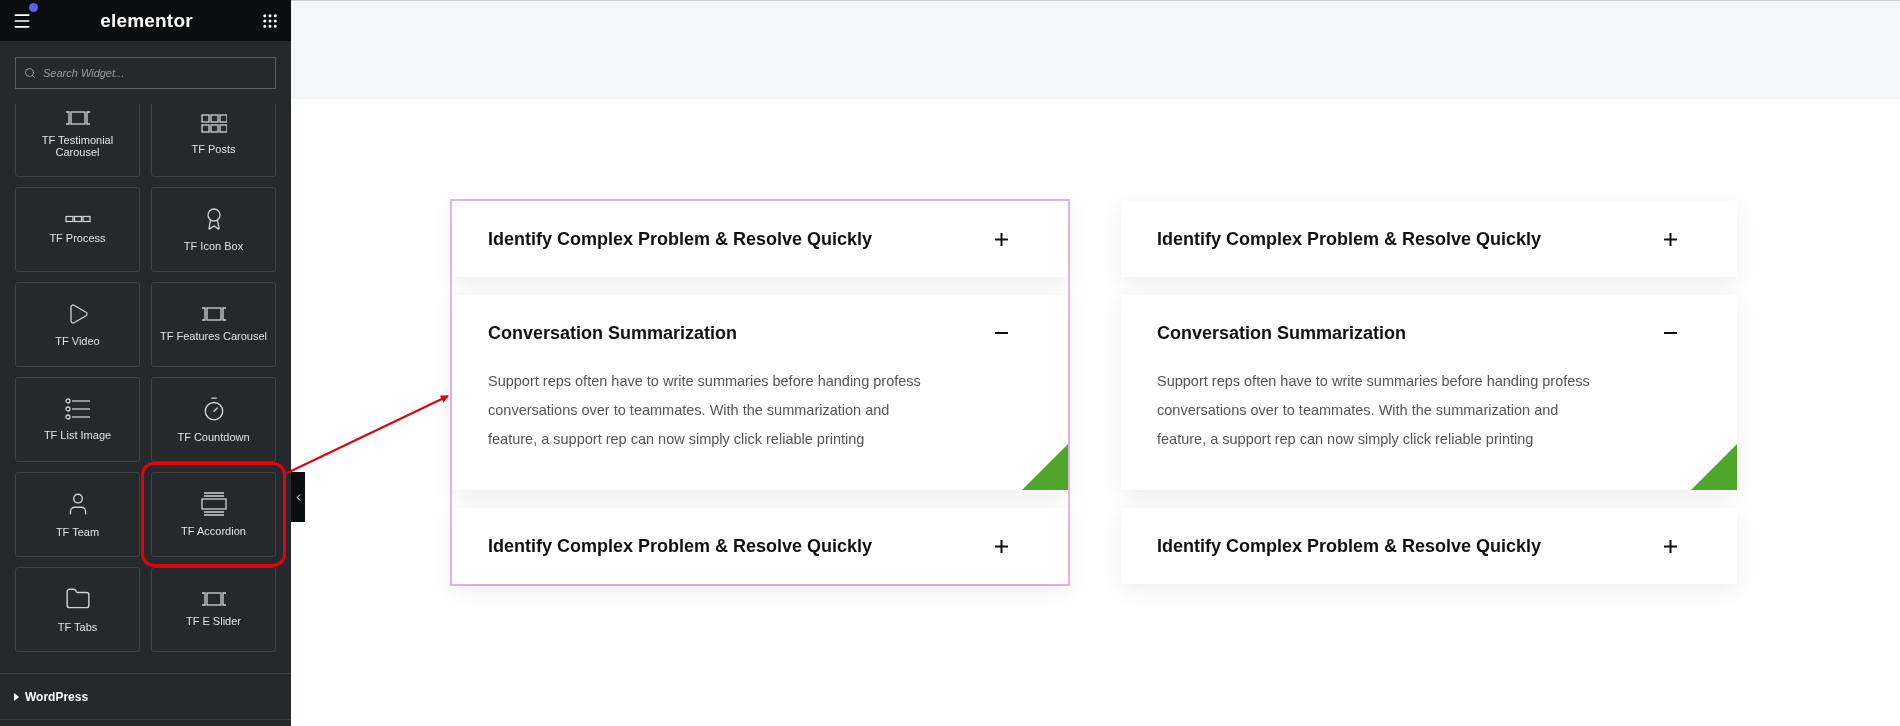 This screenshot has width=1900, height=726. Describe the element at coordinates (213, 140) in the screenshot. I see `widget-tile: TF Posts` at that location.